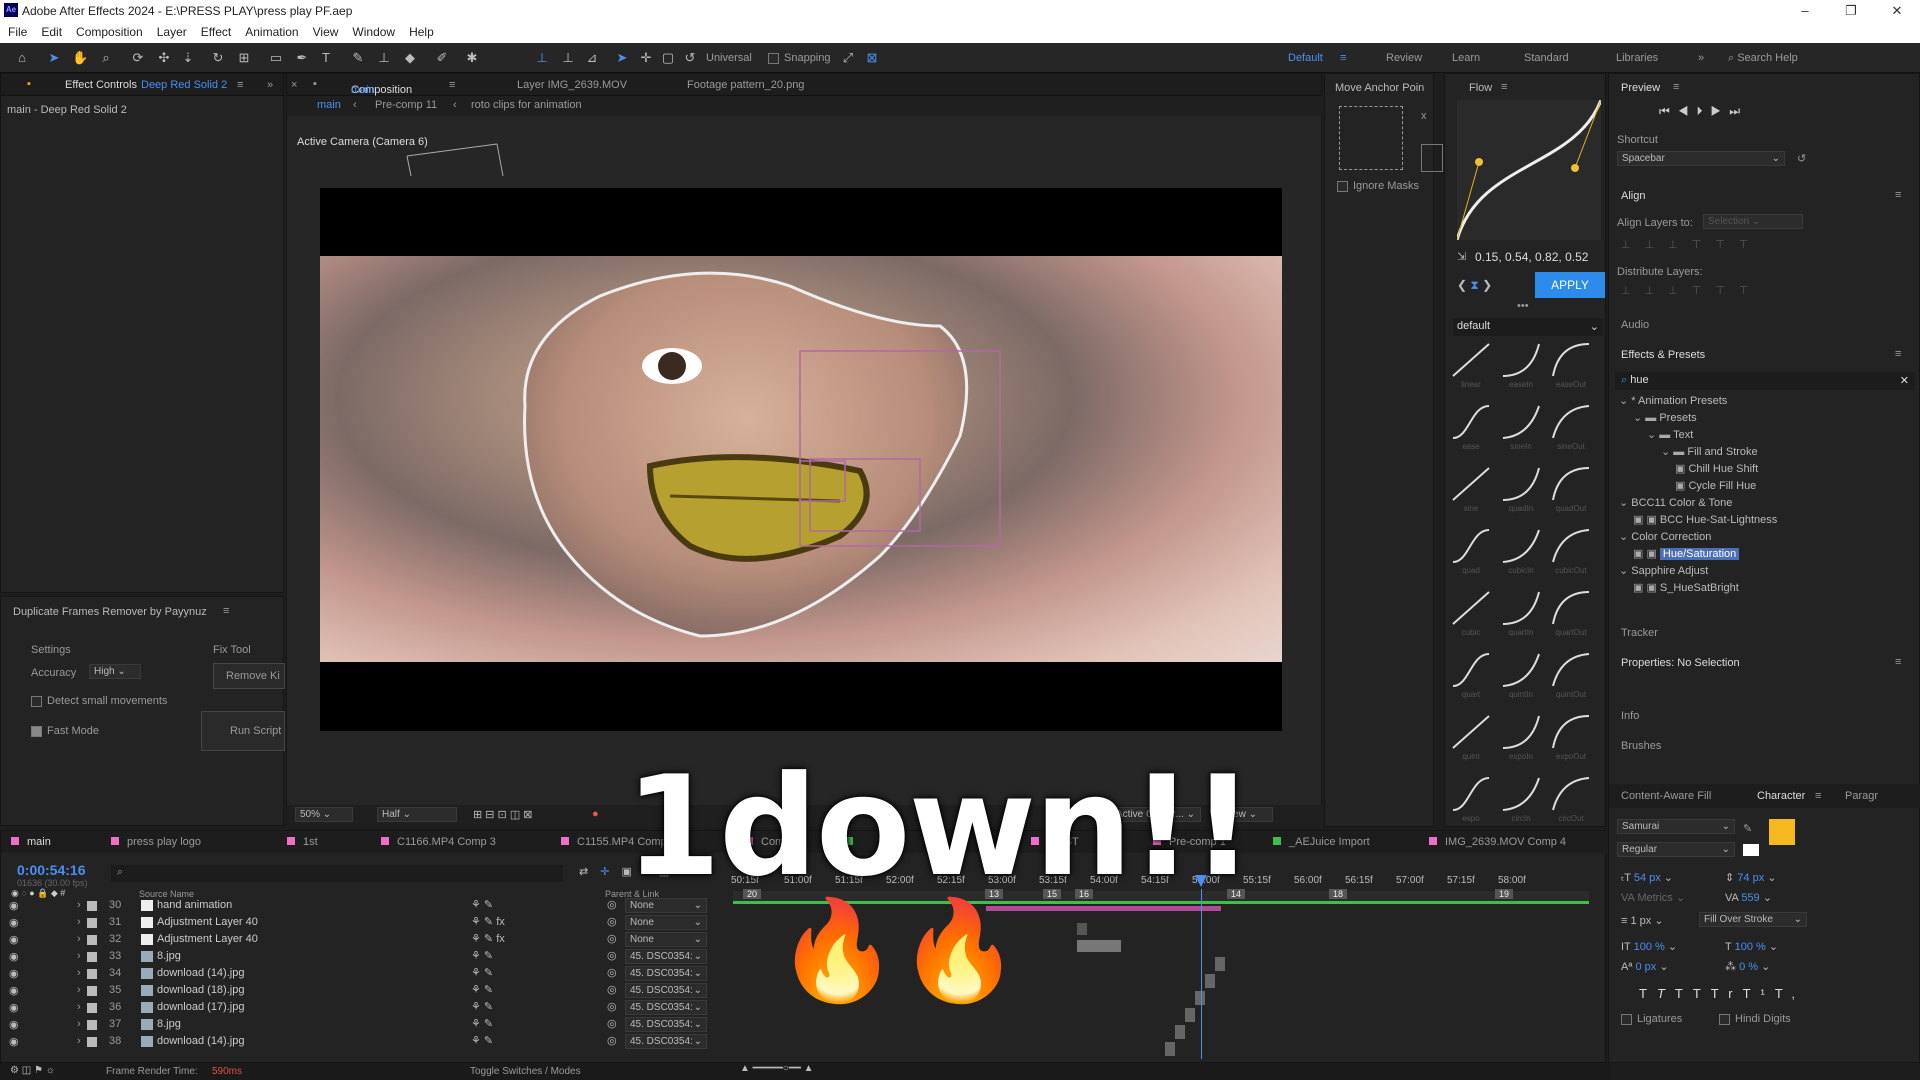 The image size is (1920, 1080). I want to click on comp-menu-icon: ≡, so click(452, 85).